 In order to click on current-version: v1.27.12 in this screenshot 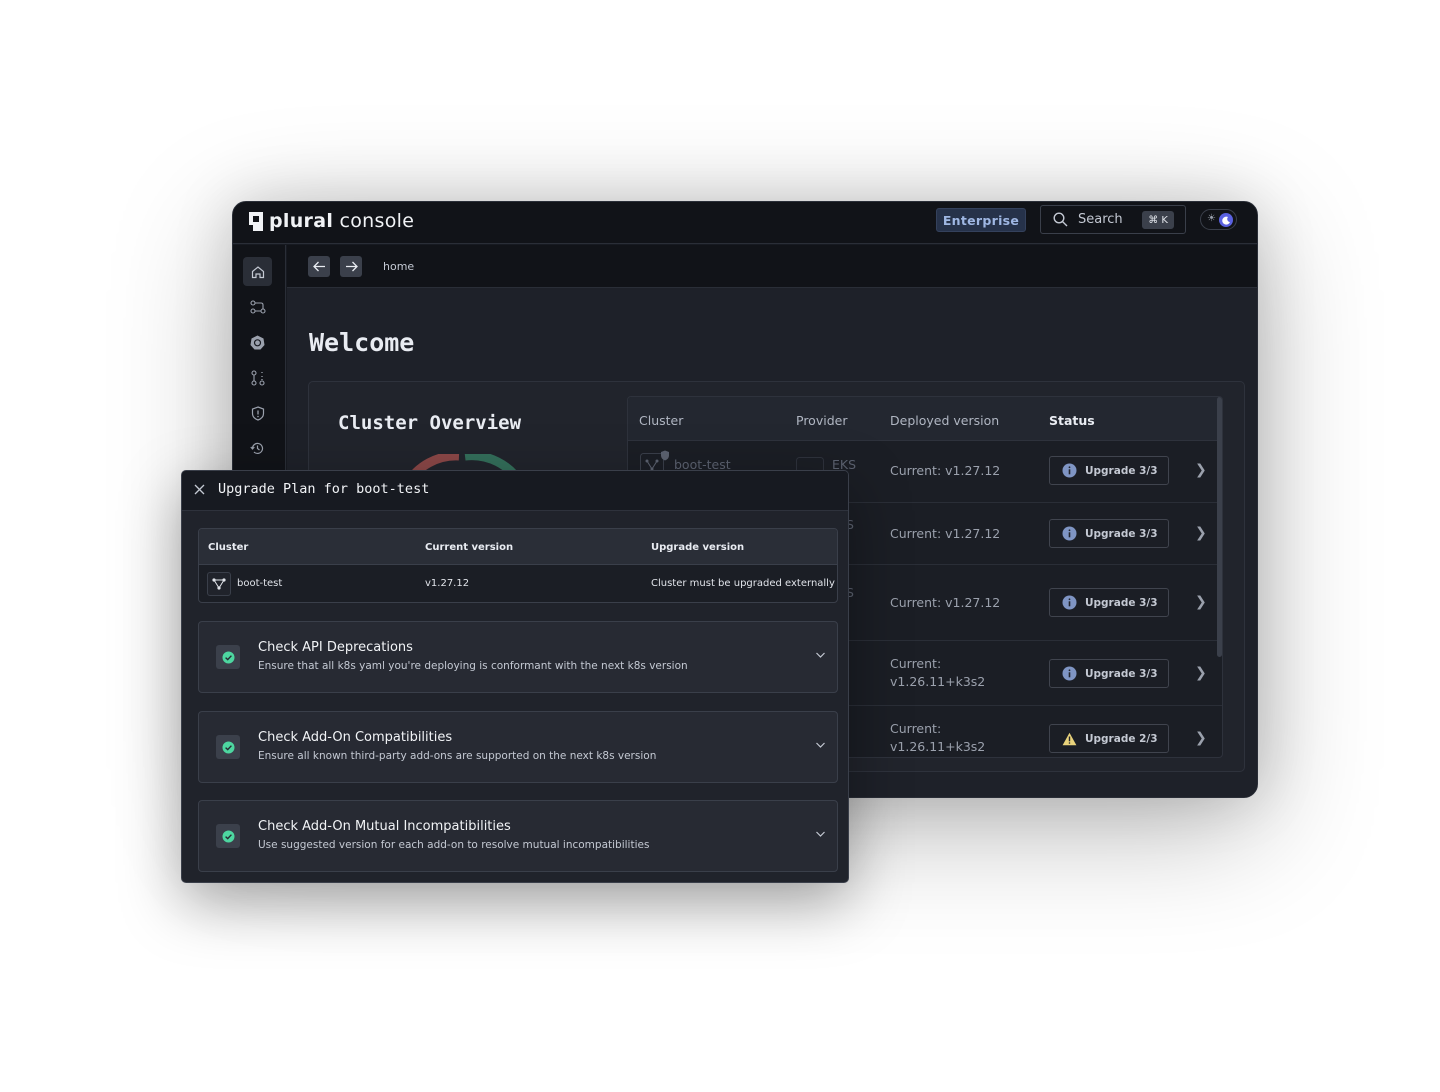, I will do `click(447, 583)`.